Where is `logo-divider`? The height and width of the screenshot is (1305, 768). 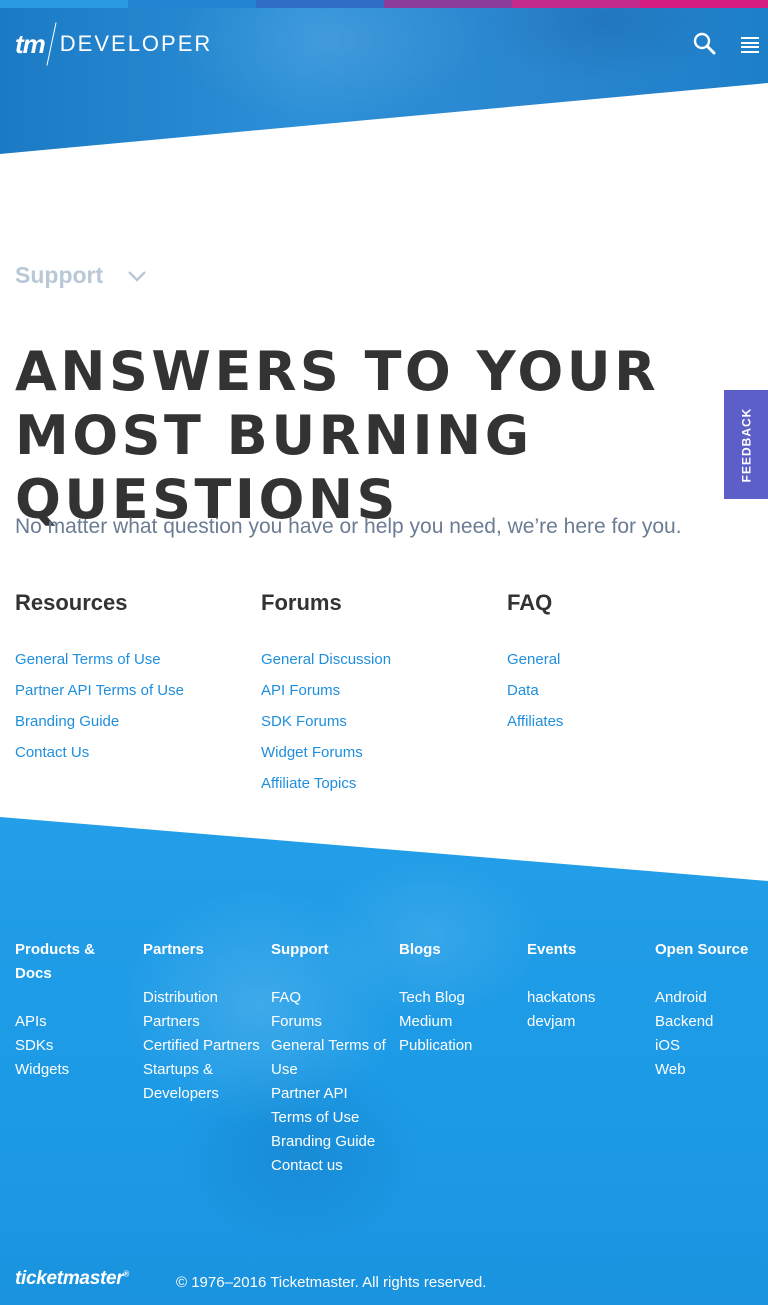 logo-divider is located at coordinates (51, 44).